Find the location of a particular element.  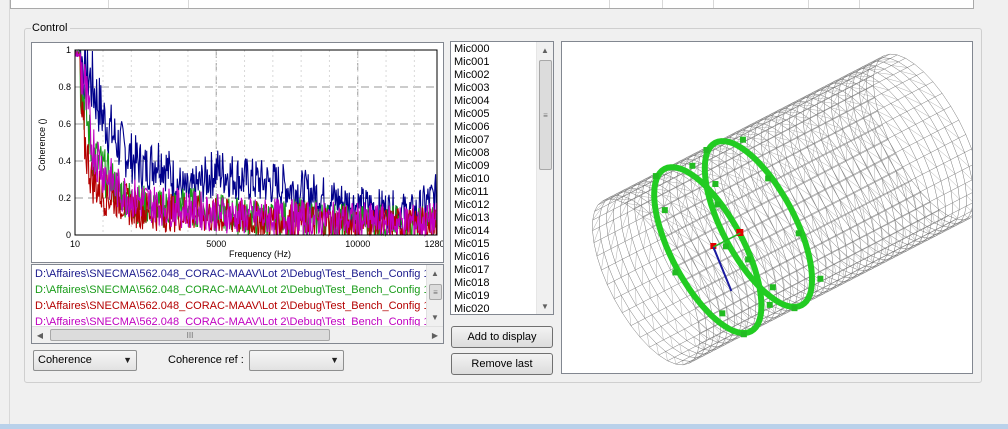

x-tick-label: 5000 is located at coordinates (216, 244).